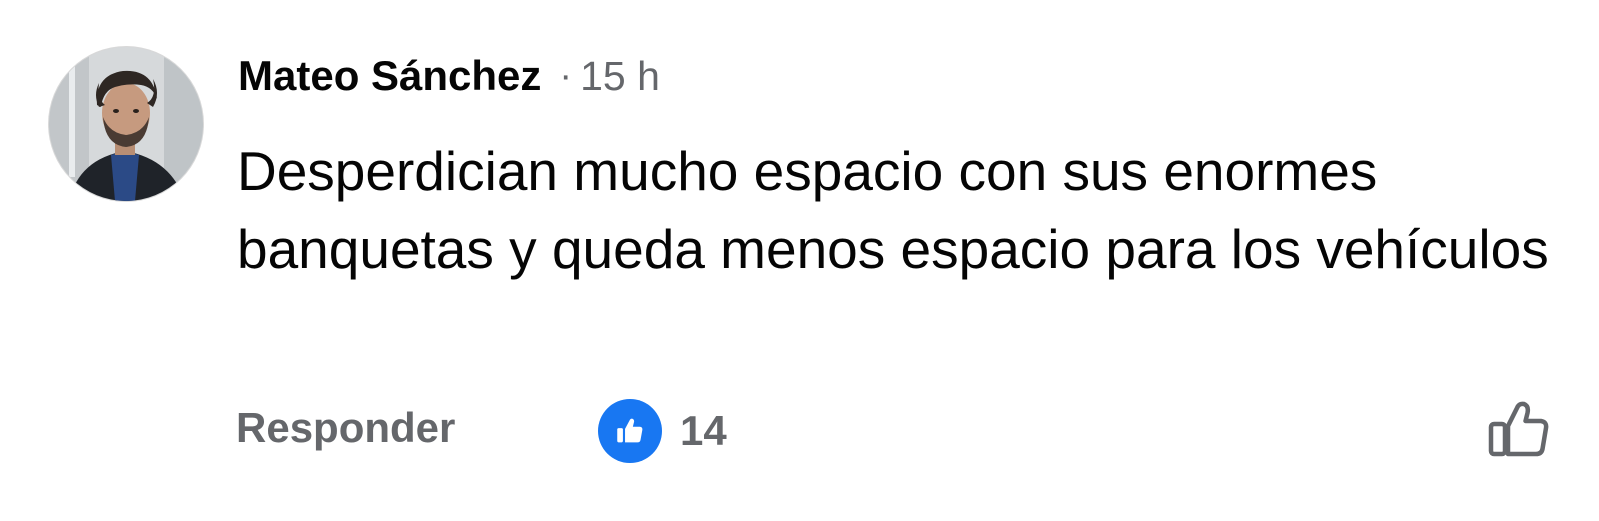 The width and height of the screenshot is (1599, 521). I want to click on reaction-summary: 14, so click(662, 431).